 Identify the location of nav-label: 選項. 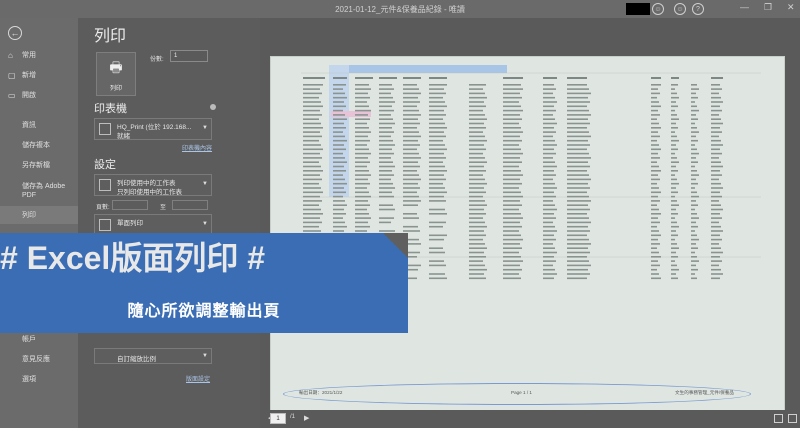
(29, 379).